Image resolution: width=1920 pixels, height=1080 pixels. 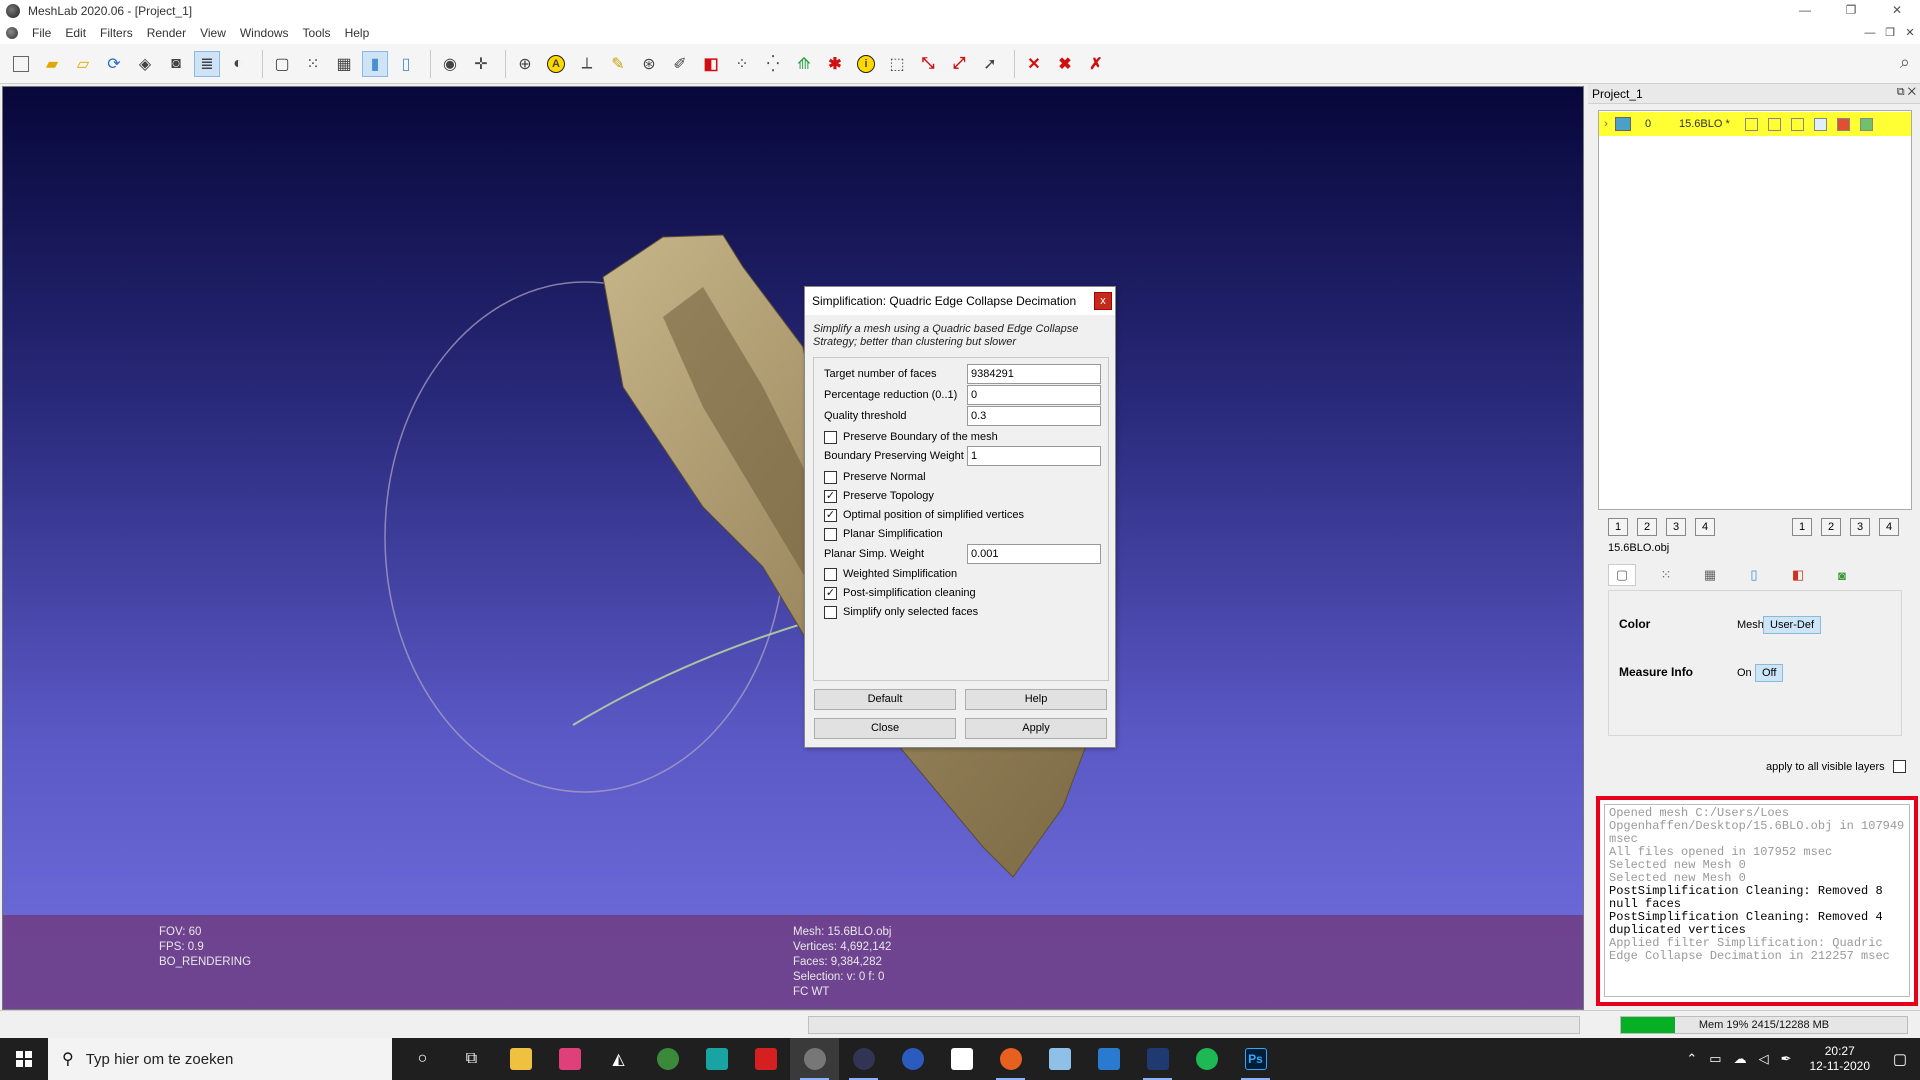 I want to click on volume-icon: ◁, so click(x=1764, y=1059).